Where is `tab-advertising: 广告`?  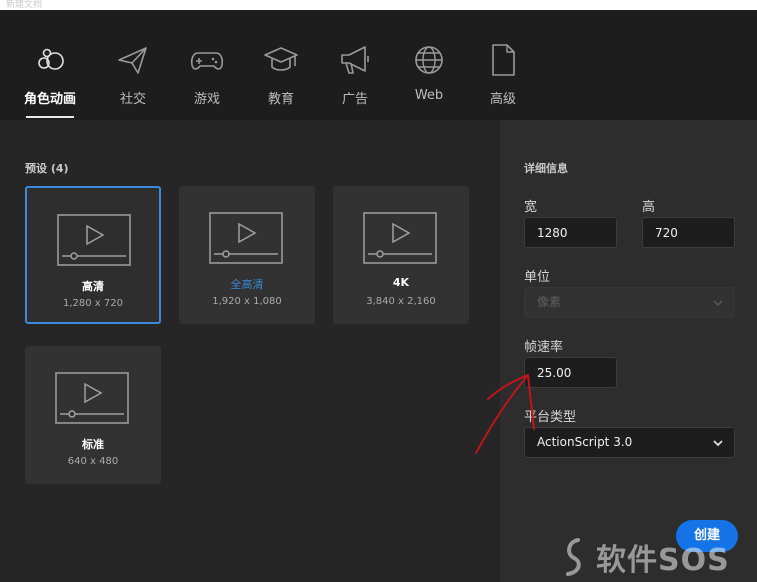
tab-advertising: 广告 is located at coordinates (355, 80).